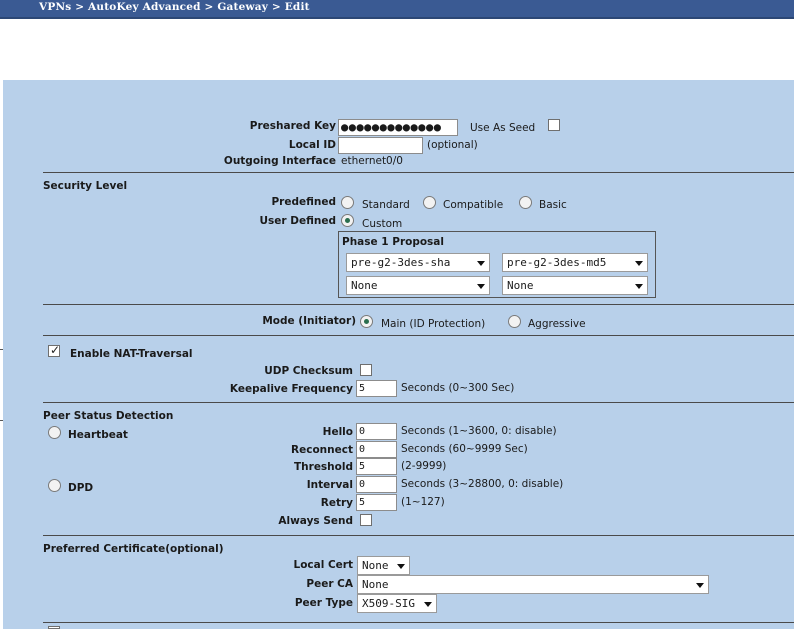 This screenshot has height=629, width=794. I want to click on custom-radio, so click(347, 220).